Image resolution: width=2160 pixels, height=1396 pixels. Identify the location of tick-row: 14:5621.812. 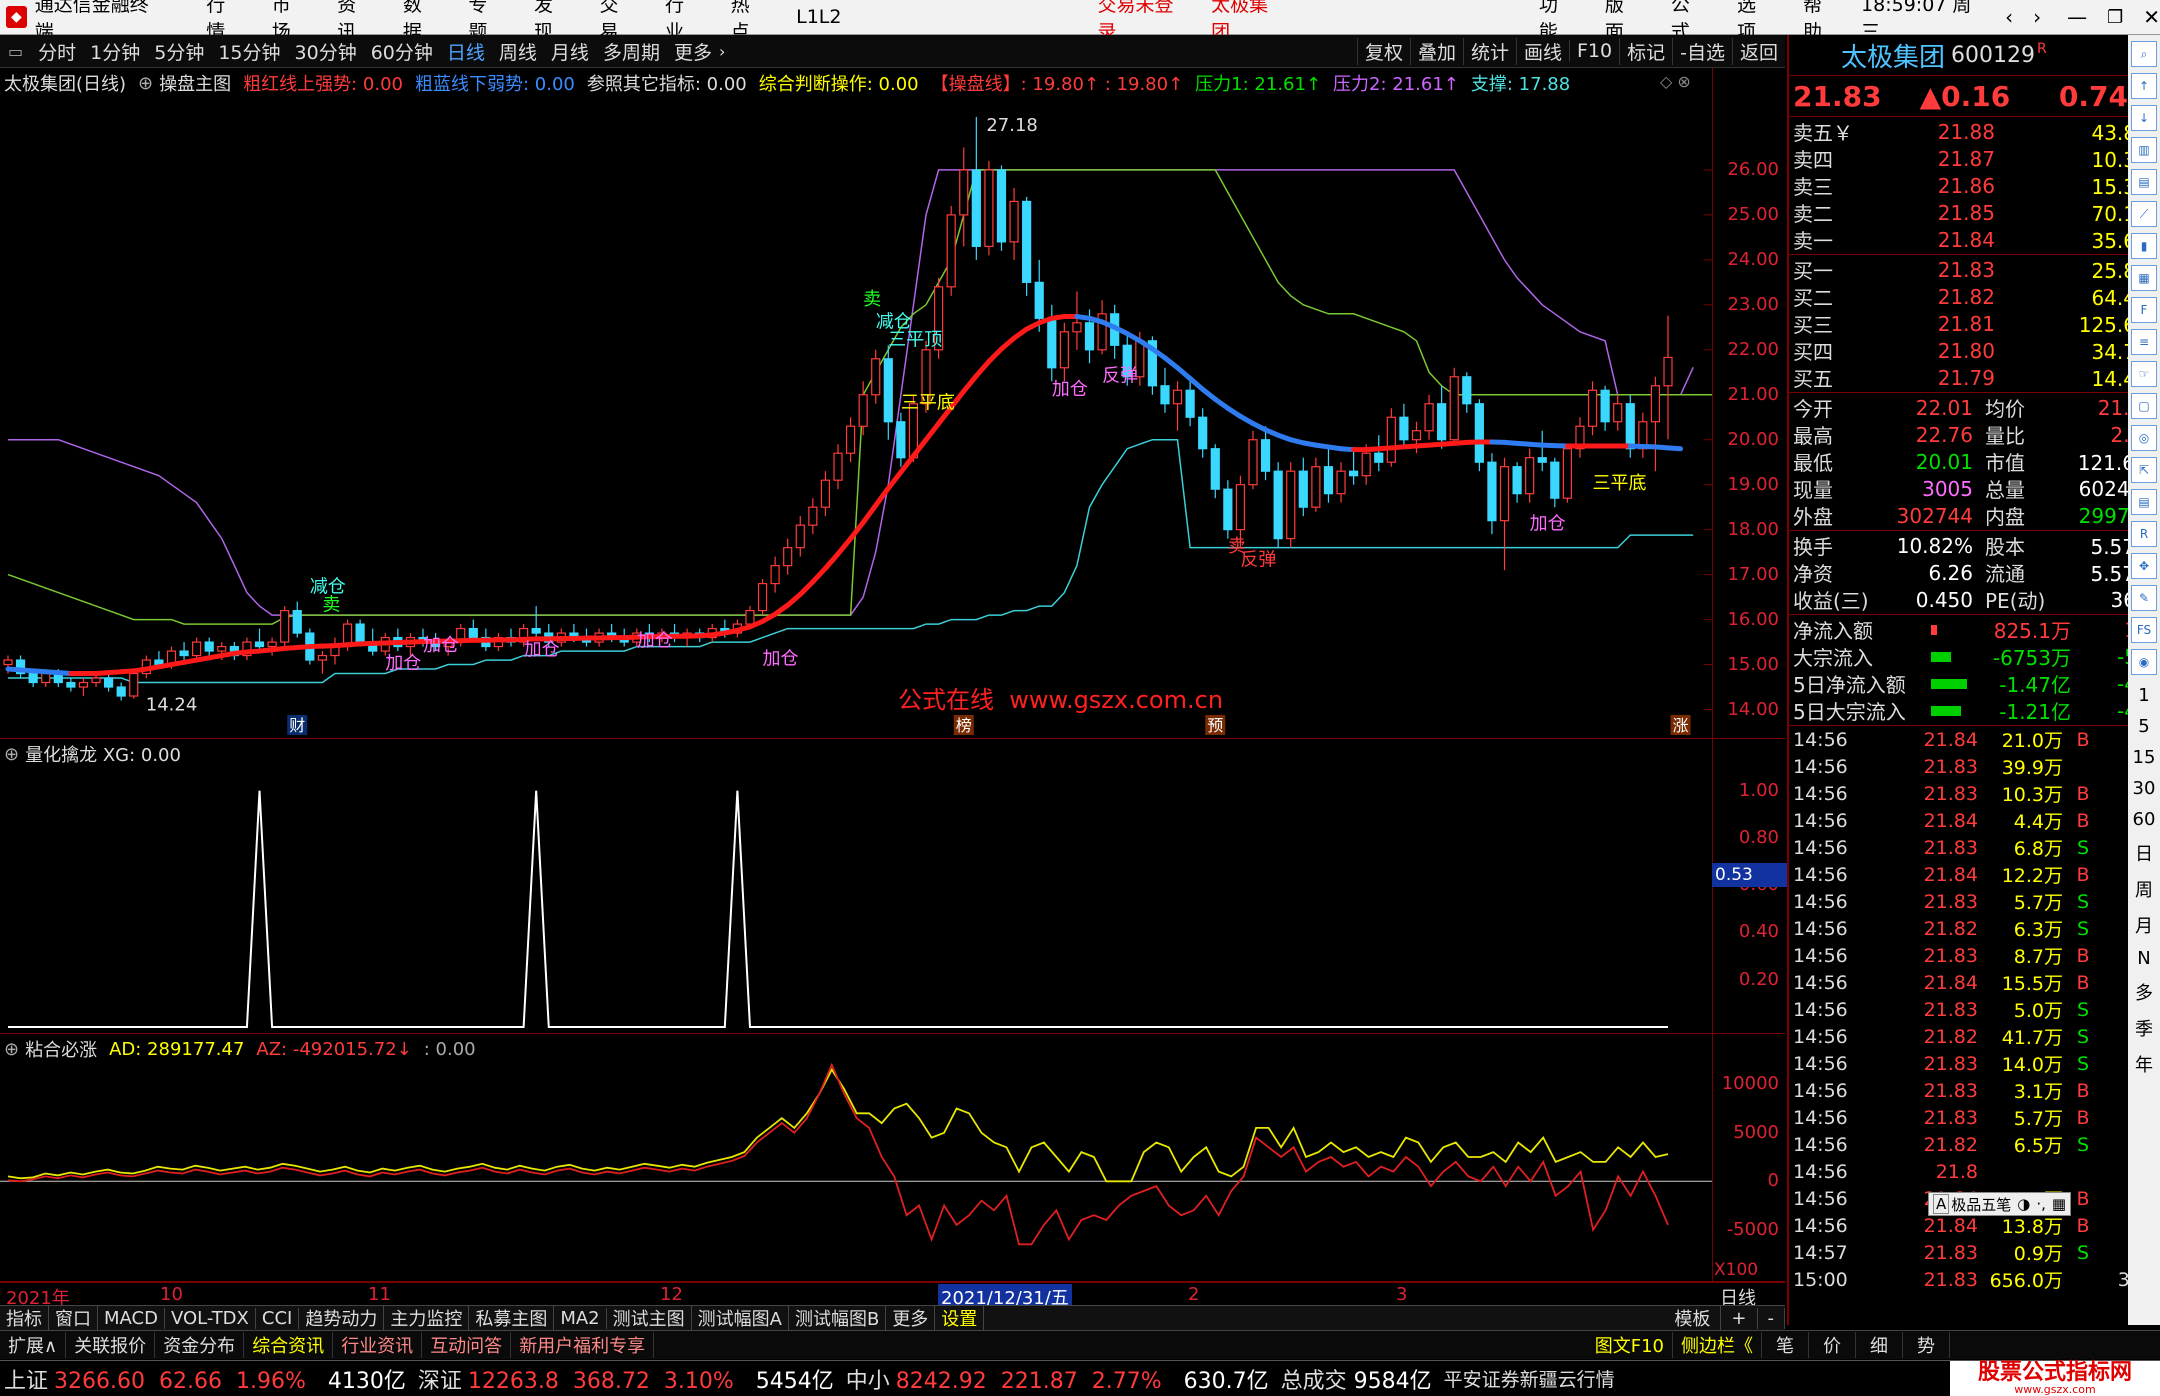
(1974, 1171).